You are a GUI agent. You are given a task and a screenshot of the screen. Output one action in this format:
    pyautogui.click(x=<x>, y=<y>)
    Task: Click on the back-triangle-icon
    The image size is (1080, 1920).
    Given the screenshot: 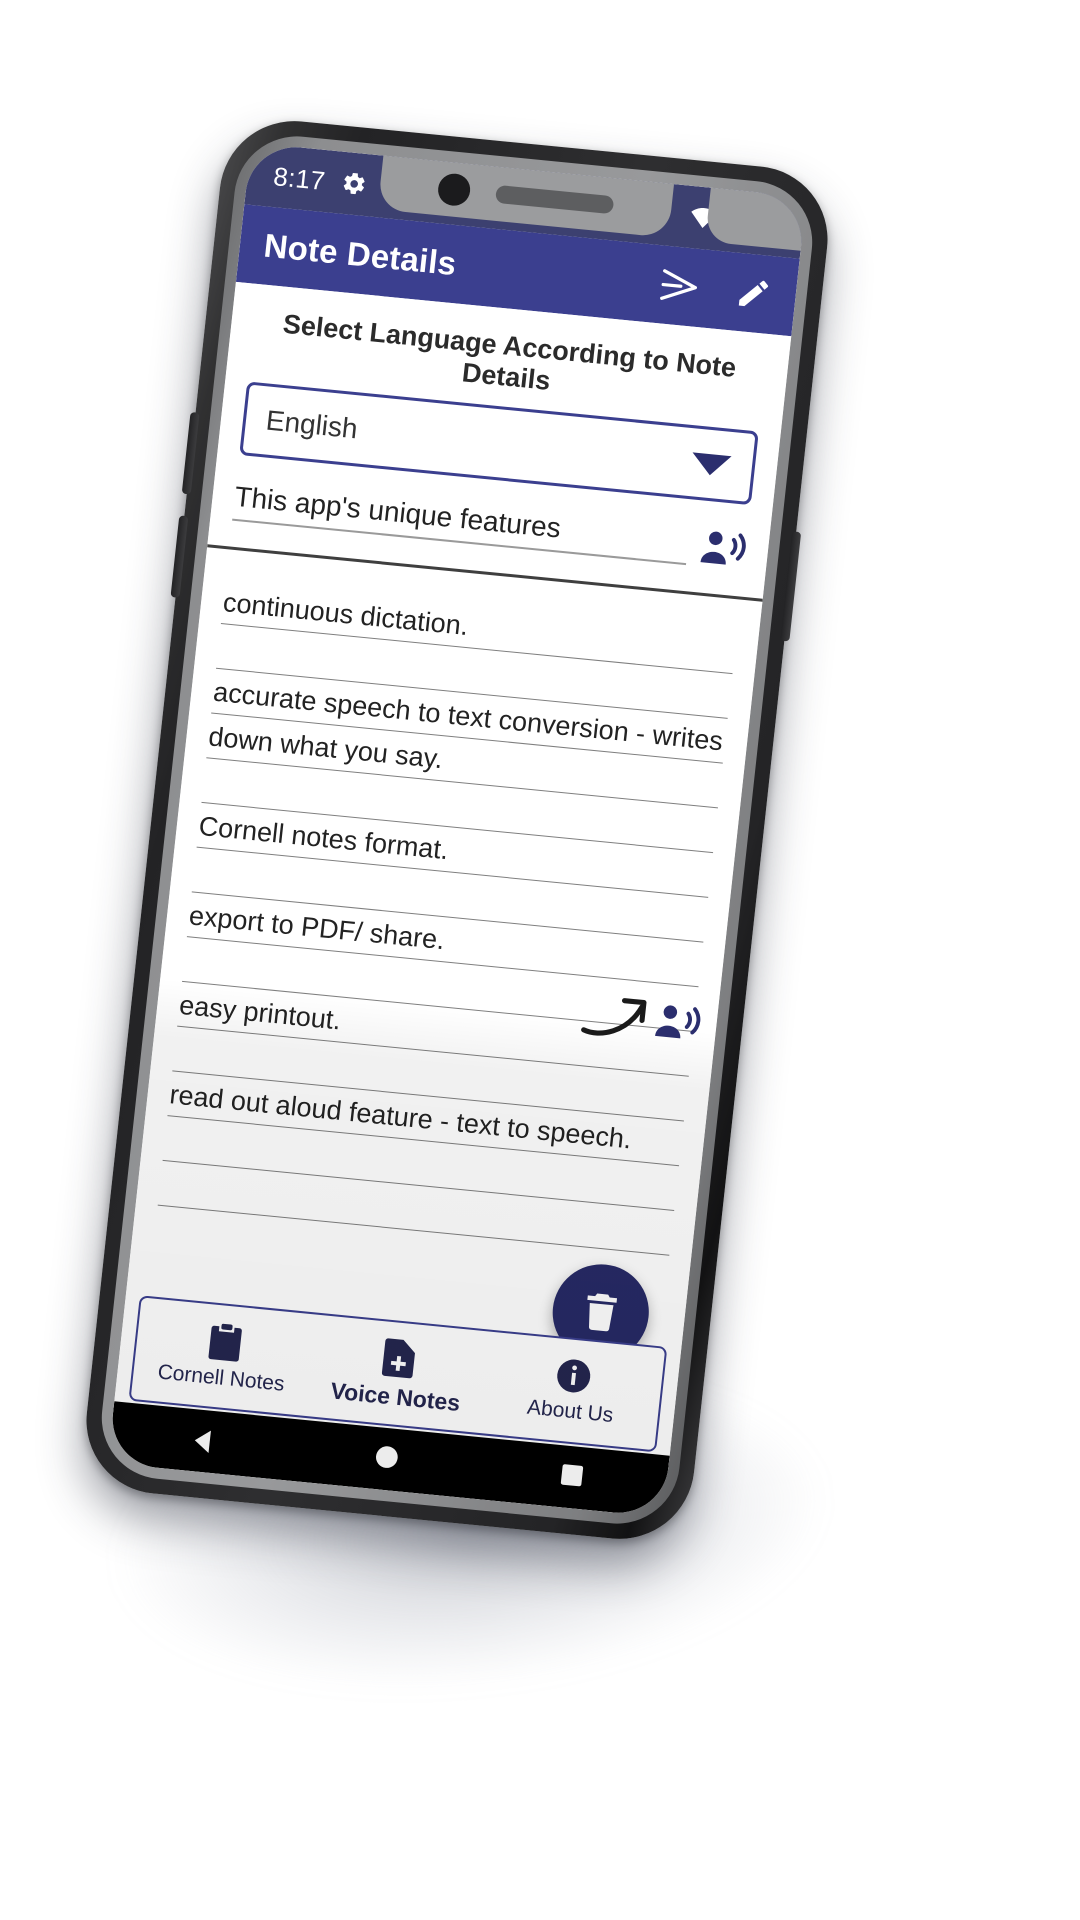 What is the action you would take?
    pyautogui.click(x=203, y=1441)
    